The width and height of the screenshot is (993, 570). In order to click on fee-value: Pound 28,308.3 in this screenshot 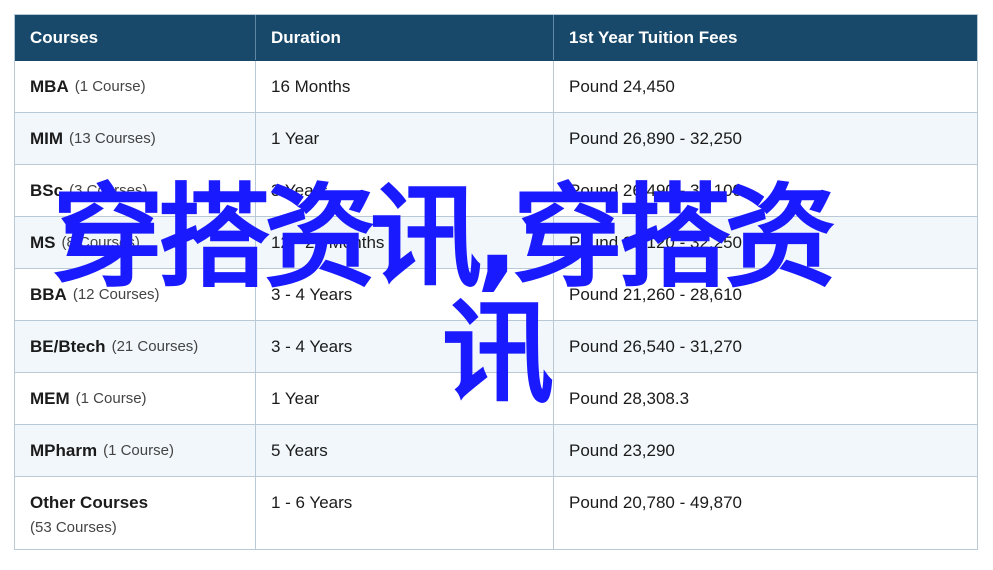, I will do `click(629, 398)`.